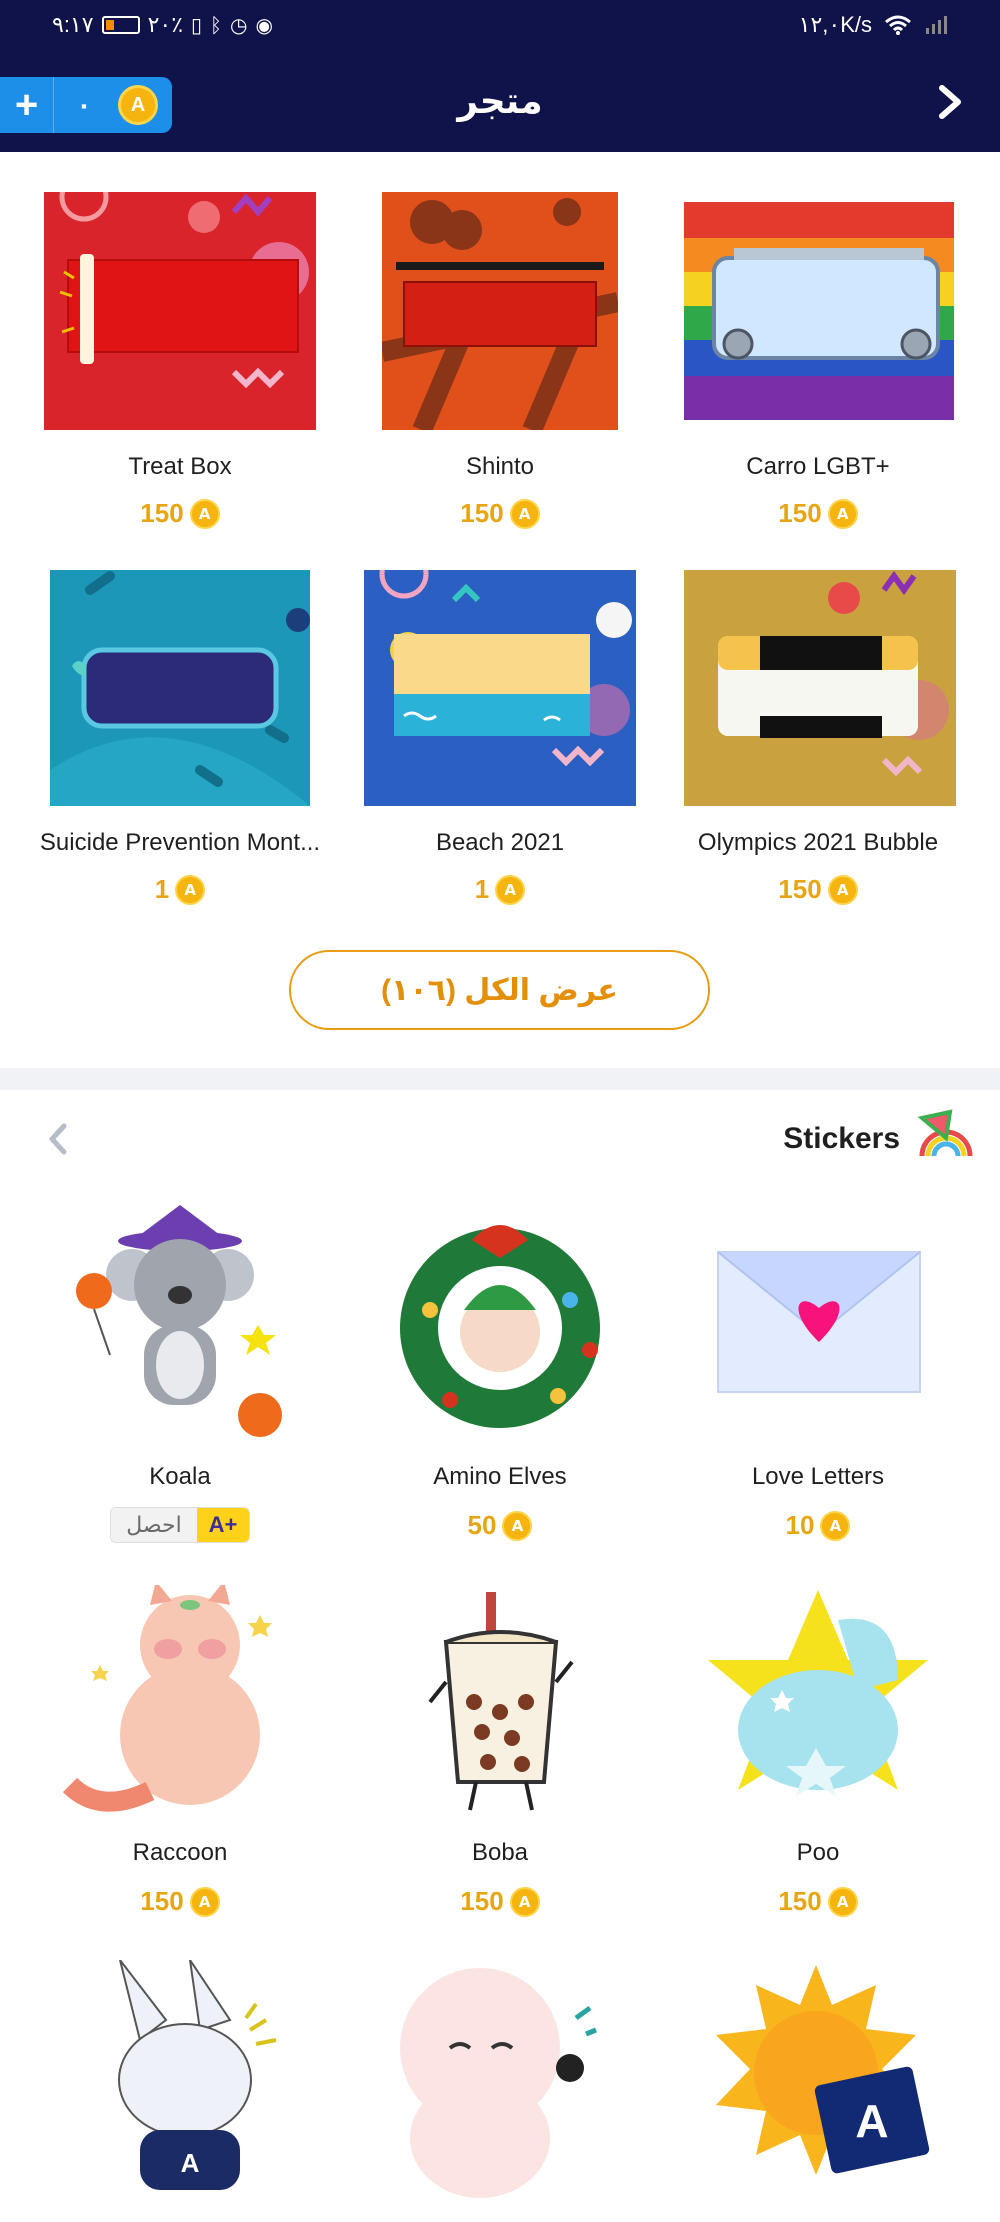 This screenshot has height=2222, width=1000. What do you see at coordinates (239, 25) in the screenshot?
I see `alarm-icon: ◷` at bounding box center [239, 25].